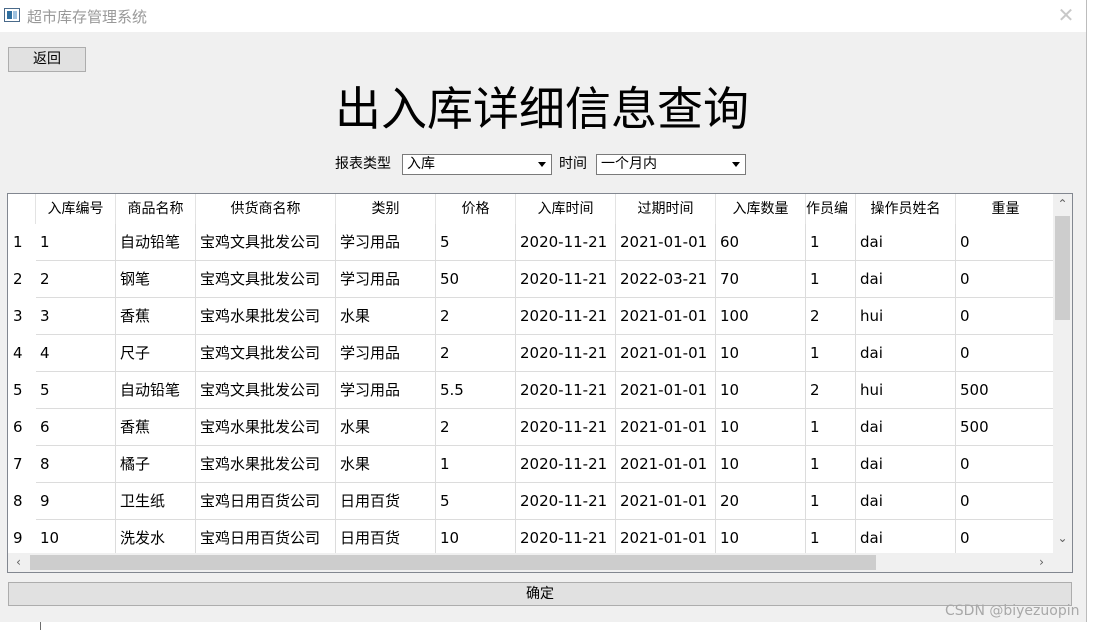 This screenshot has height=630, width=1096. What do you see at coordinates (76, 279) in the screenshot?
I see `cell-in-id: 2` at bounding box center [76, 279].